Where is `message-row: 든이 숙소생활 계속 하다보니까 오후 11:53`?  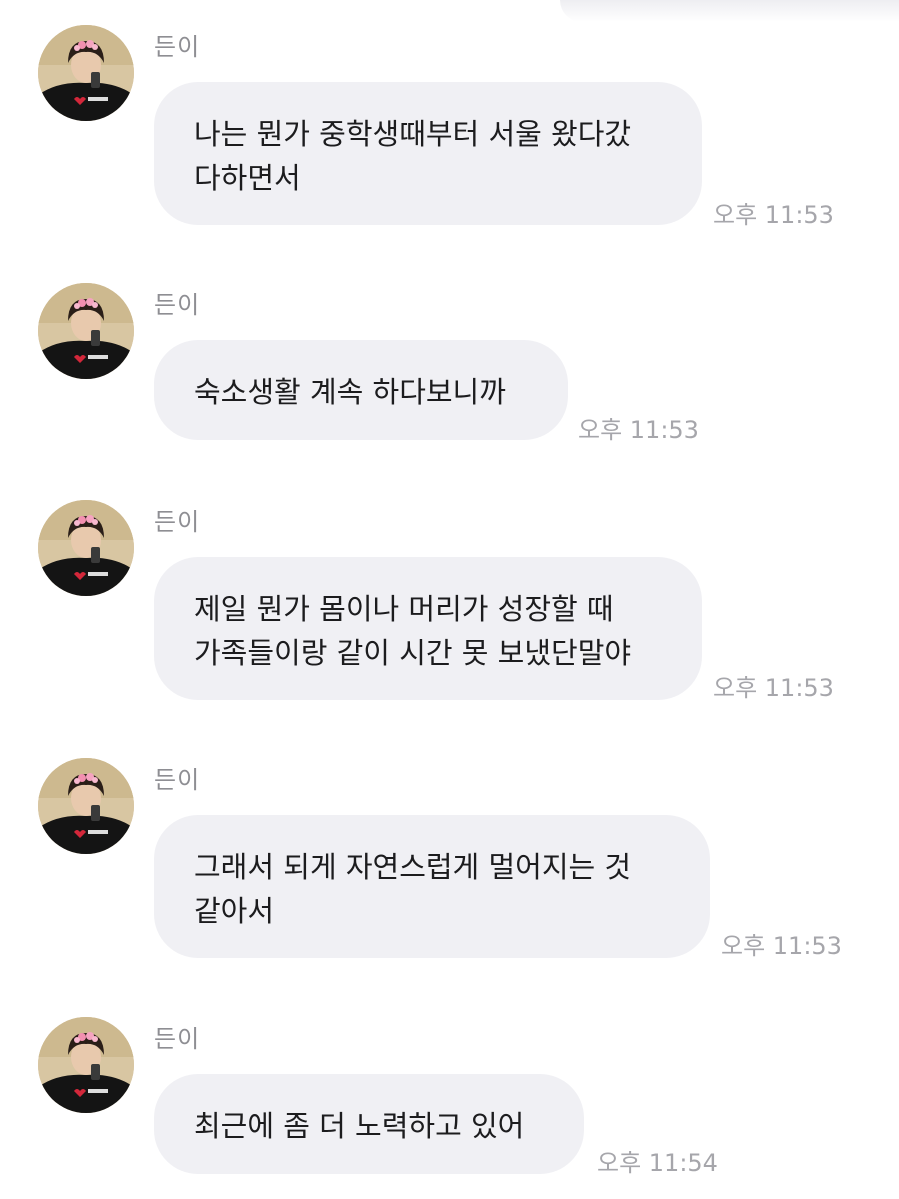
message-row: 든이 숙소생활 계속 하다보니까 오후 11:53 is located at coordinates (449, 368).